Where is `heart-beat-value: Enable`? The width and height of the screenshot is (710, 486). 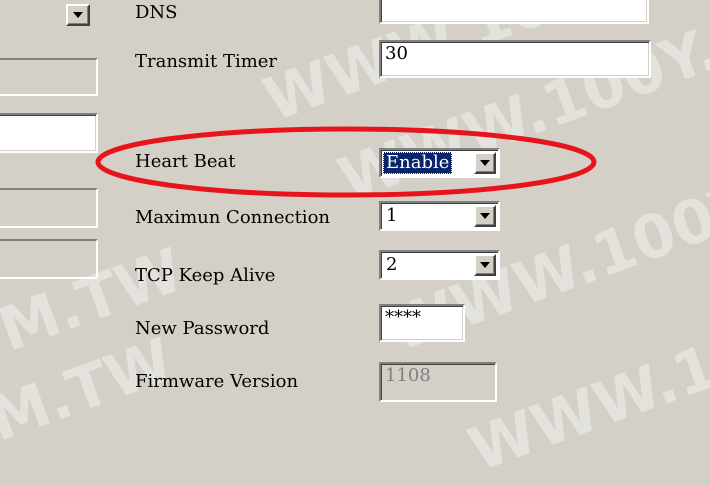
heart-beat-value: Enable is located at coordinates (418, 163).